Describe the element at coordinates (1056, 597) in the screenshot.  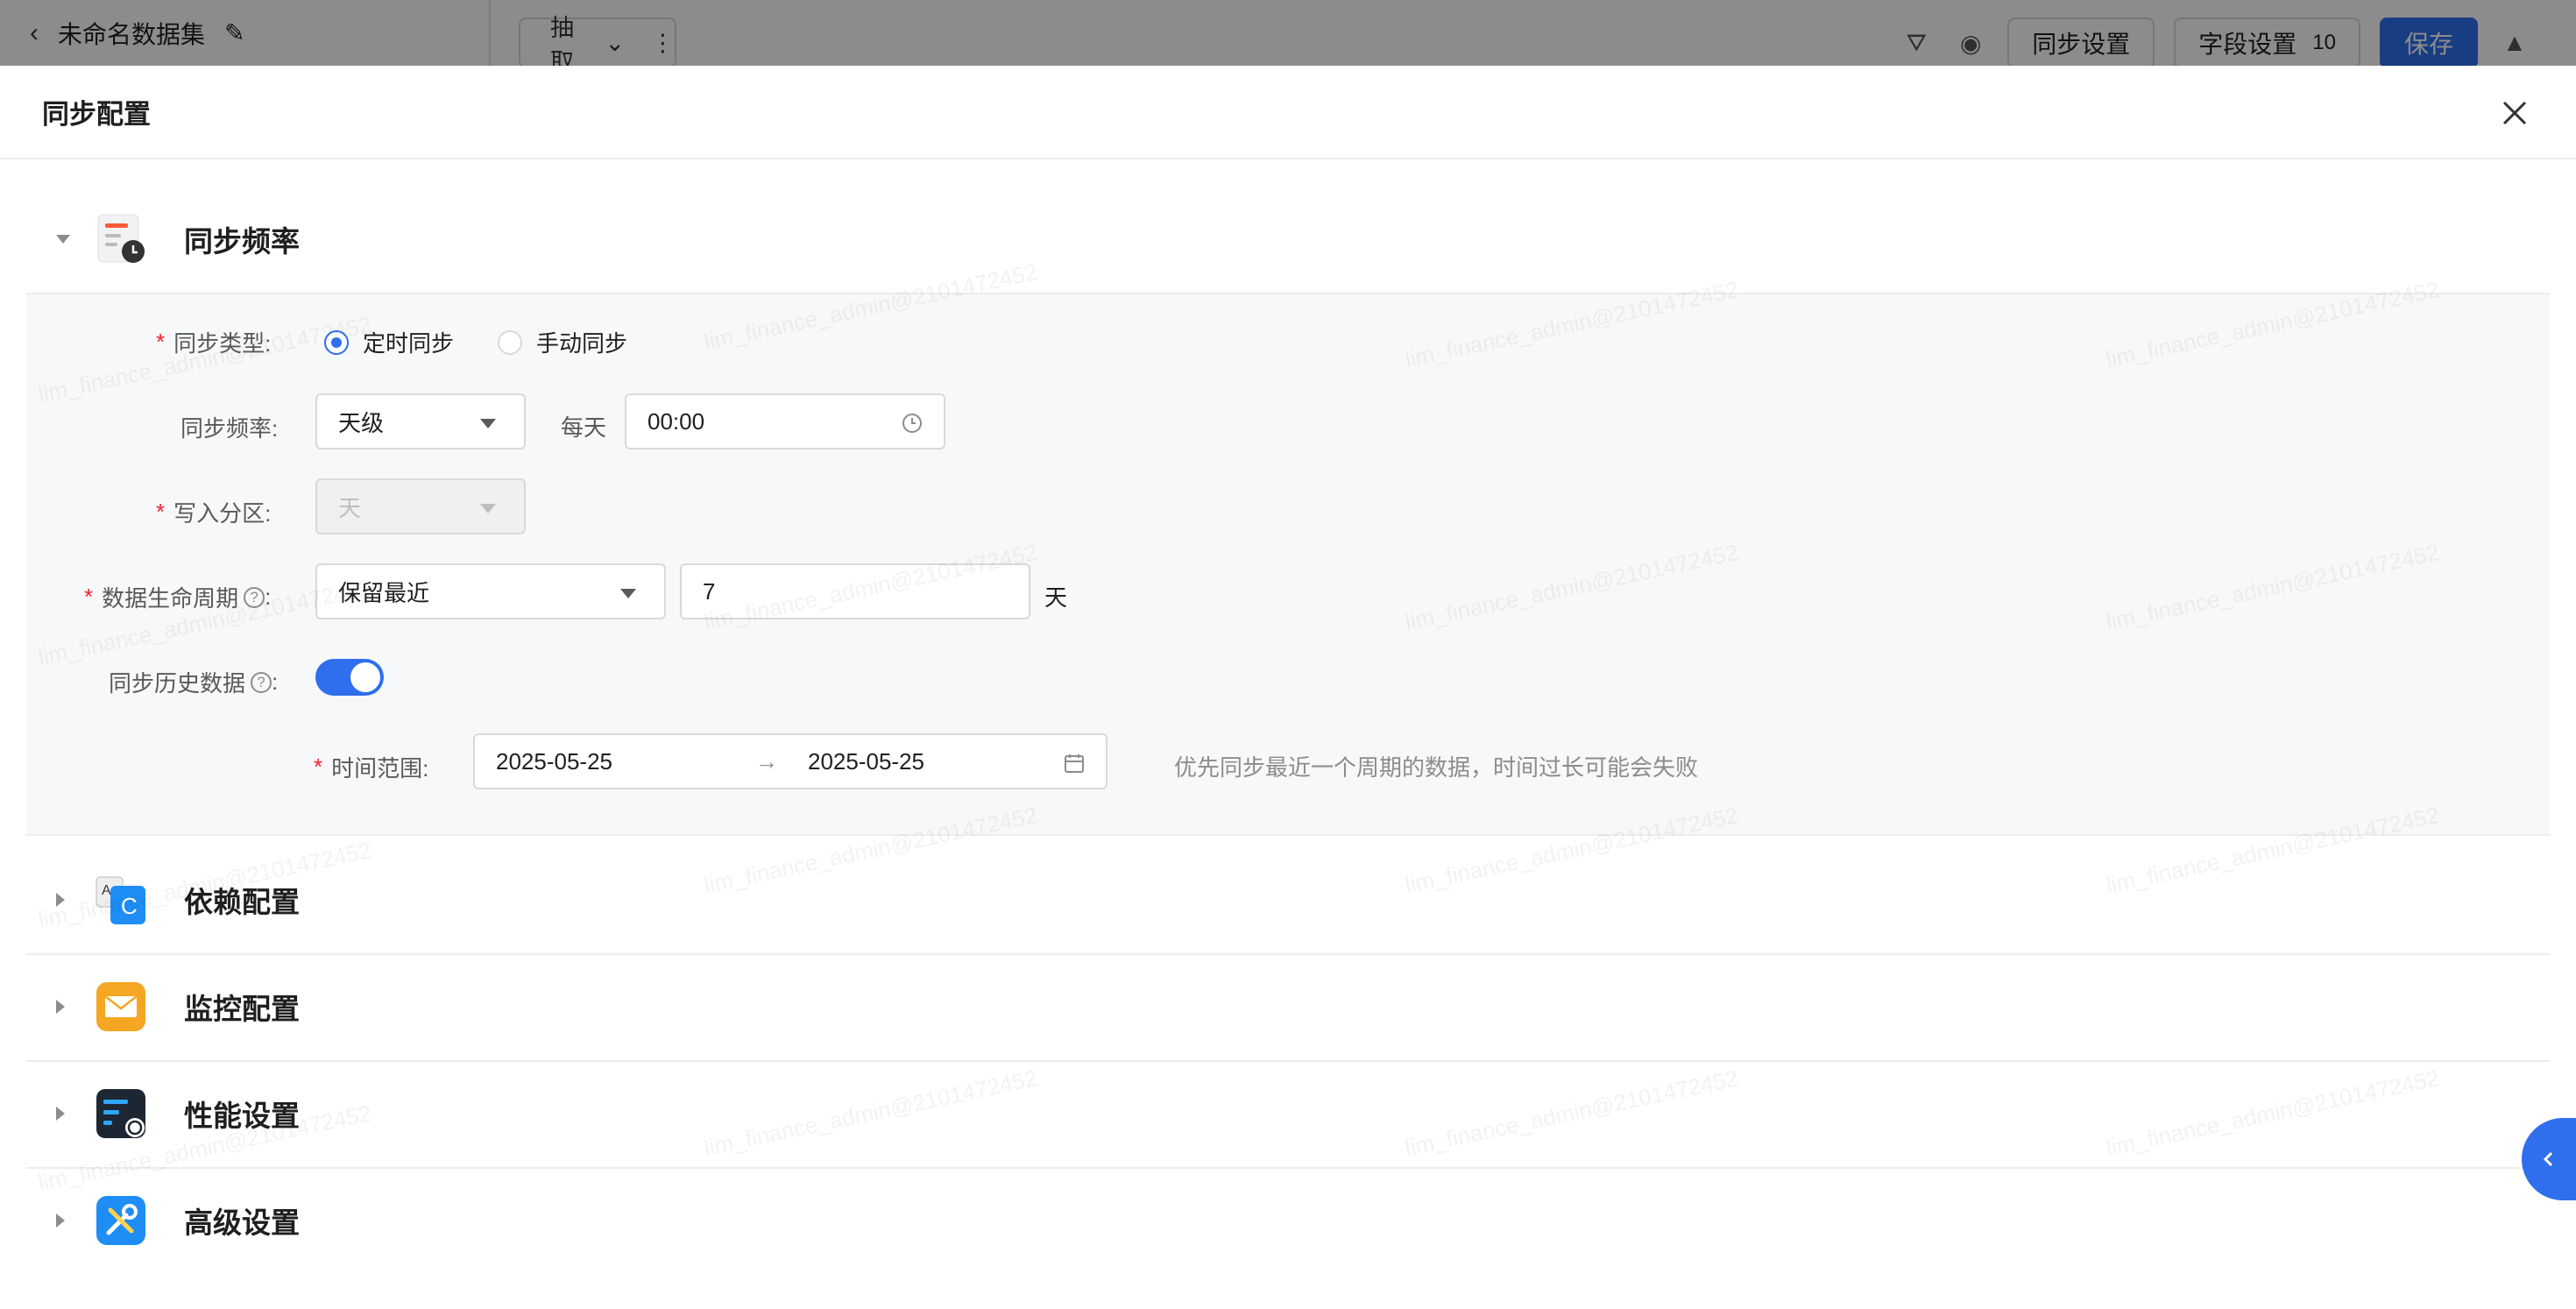
I see `lifecycle-unit: 天` at that location.